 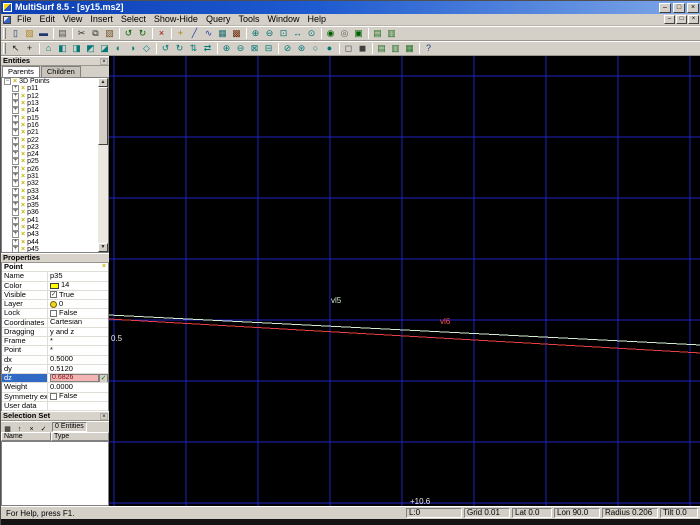 I want to click on tree-item-p11: + × p11, so click(x=50, y=89).